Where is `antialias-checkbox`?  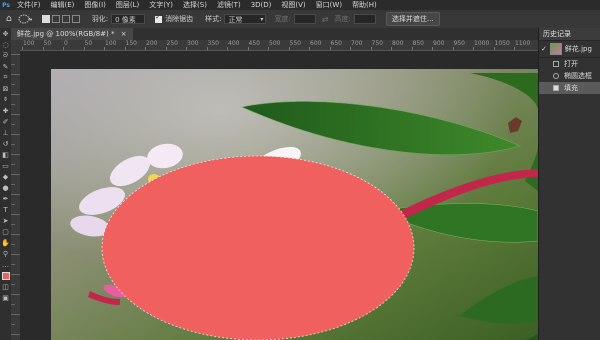 antialias-checkbox is located at coordinates (159, 18).